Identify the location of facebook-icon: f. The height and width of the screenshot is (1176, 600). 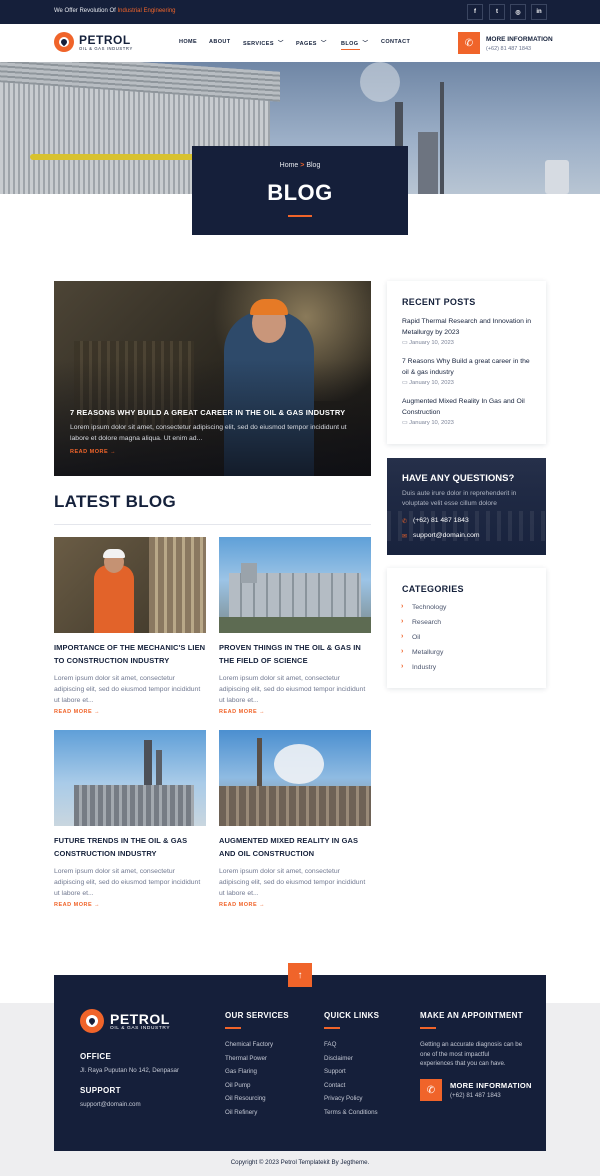
(475, 12).